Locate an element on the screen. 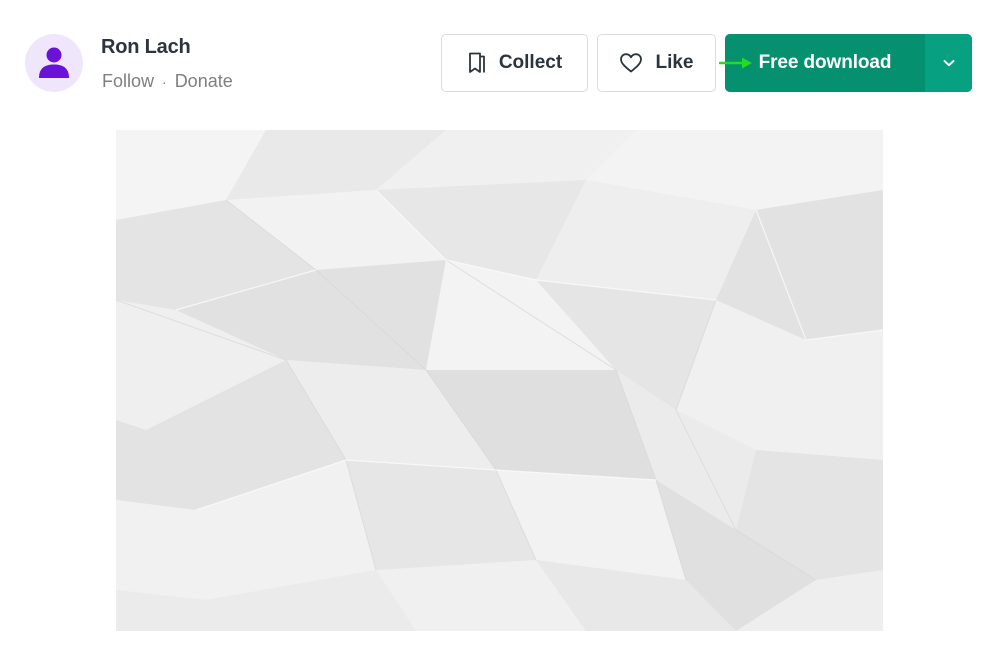 The height and width of the screenshot is (658, 1000). chevron-down-icon is located at coordinates (948, 63).